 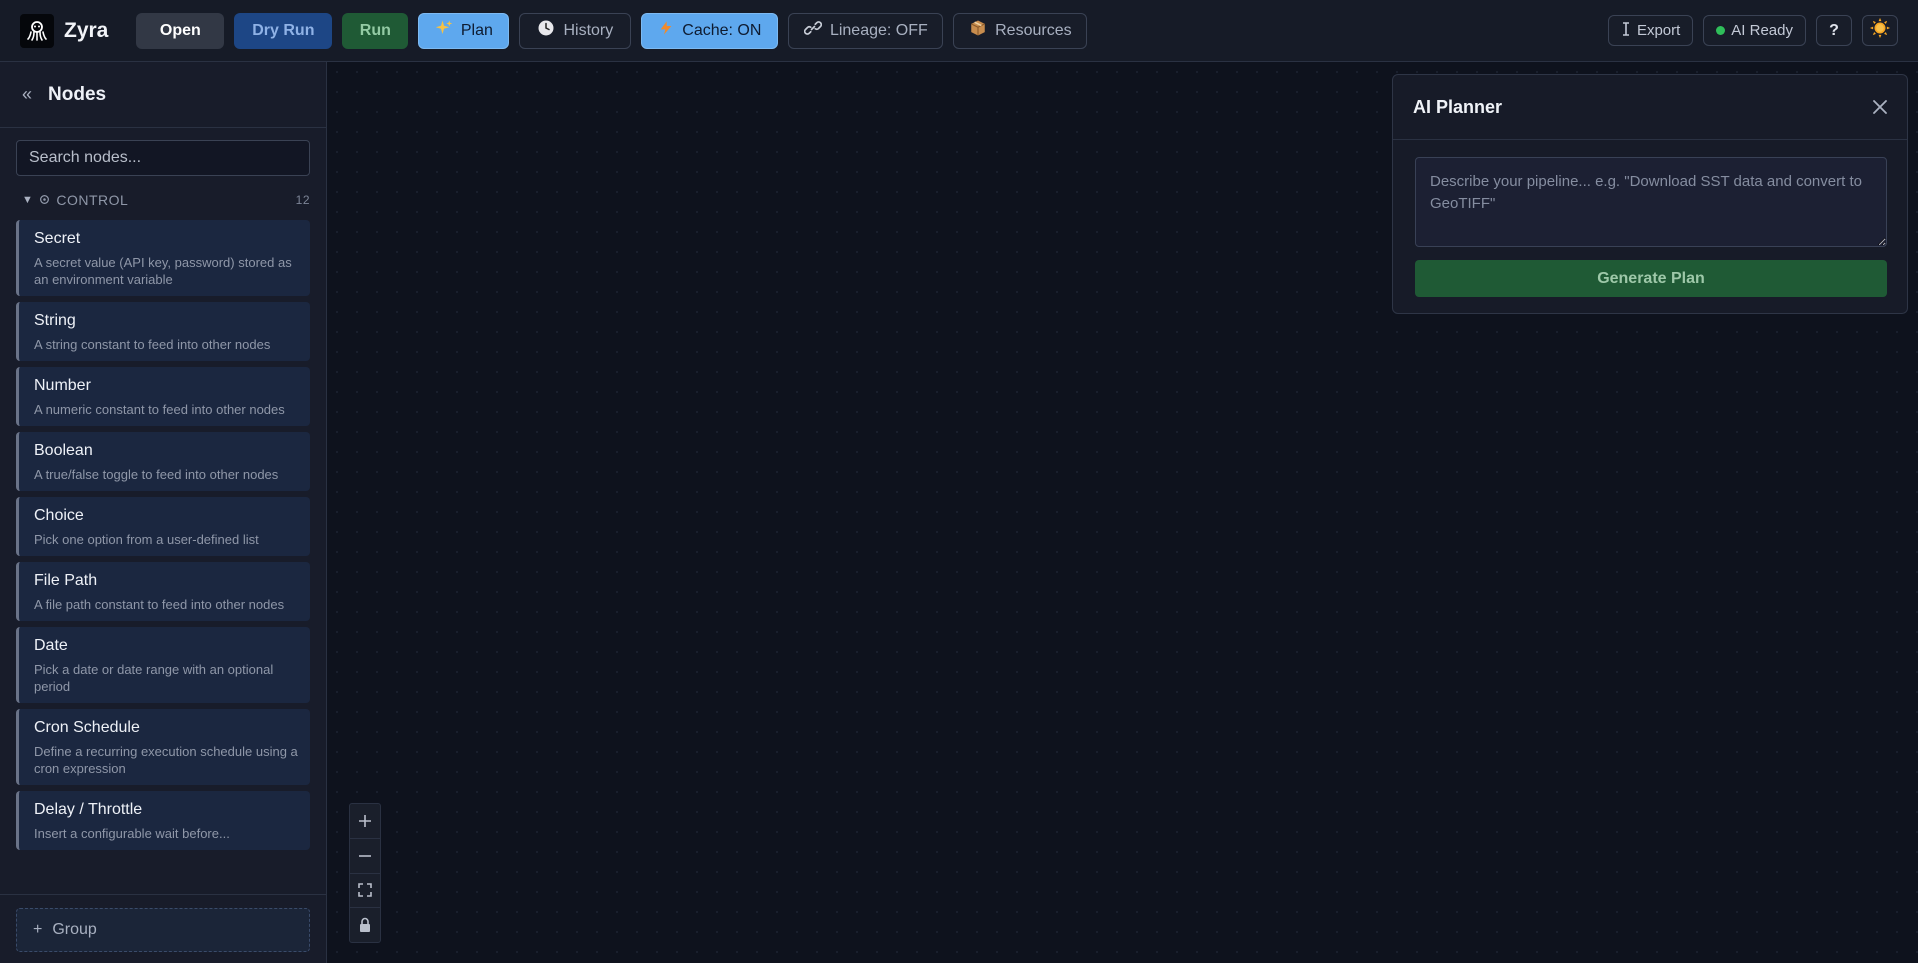 I want to click on cache-toggle: Cache: ON, so click(x=710, y=30).